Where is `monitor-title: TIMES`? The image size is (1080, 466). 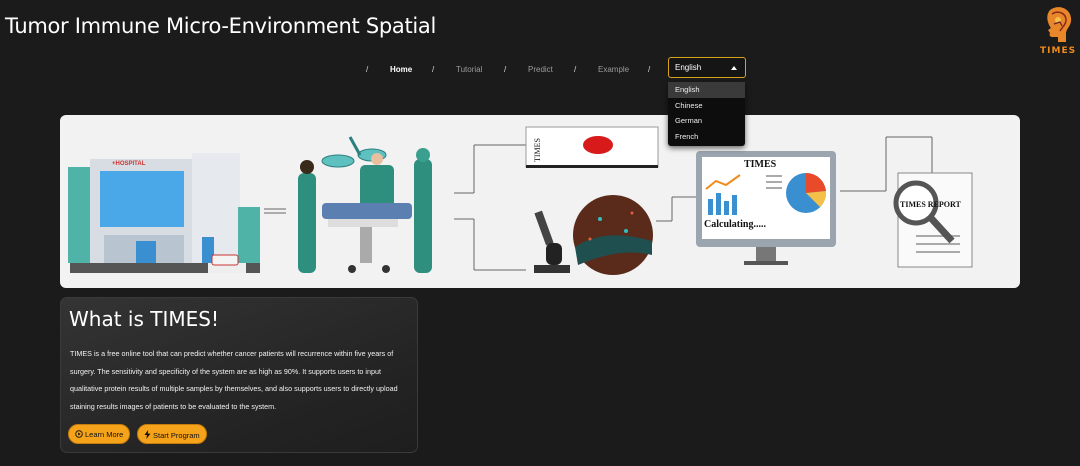 monitor-title: TIMES is located at coordinates (760, 164).